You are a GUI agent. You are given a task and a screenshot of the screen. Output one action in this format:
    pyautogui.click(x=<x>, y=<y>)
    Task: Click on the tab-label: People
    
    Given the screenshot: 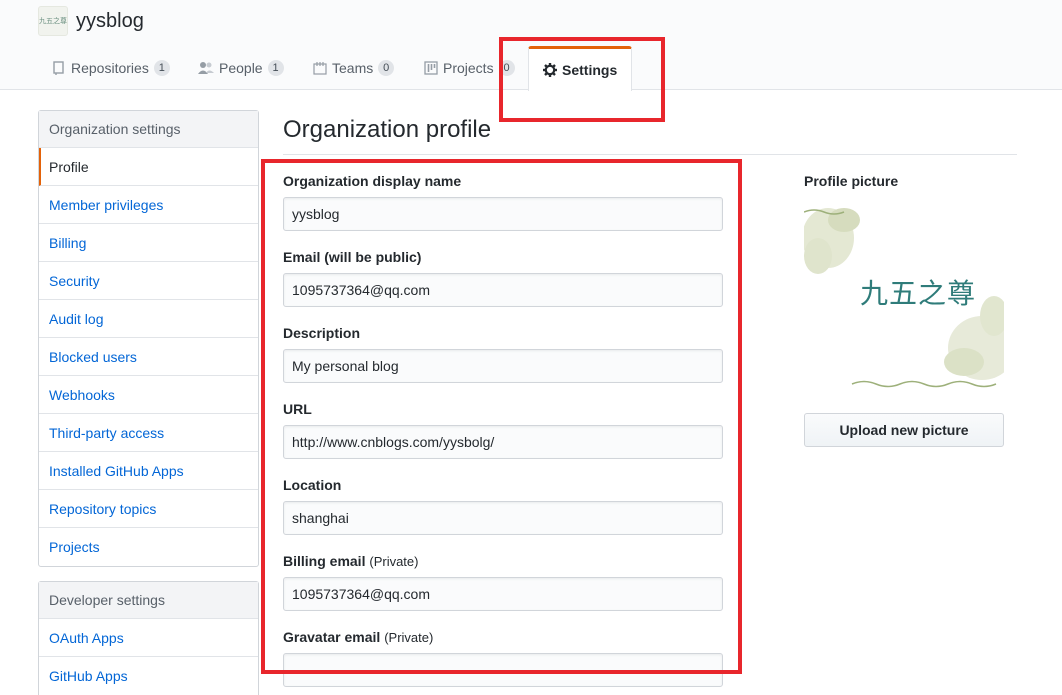 What is the action you would take?
    pyautogui.click(x=241, y=68)
    